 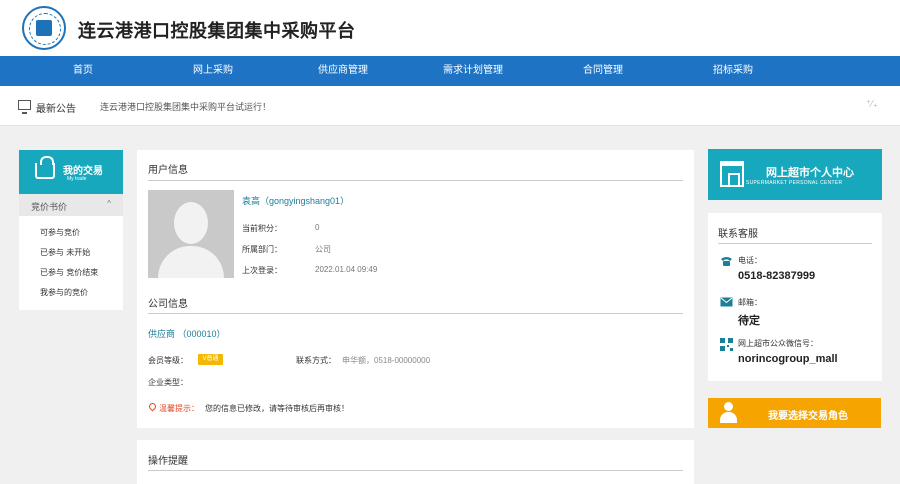 I want to click on avatar-head, so click(x=191, y=223).